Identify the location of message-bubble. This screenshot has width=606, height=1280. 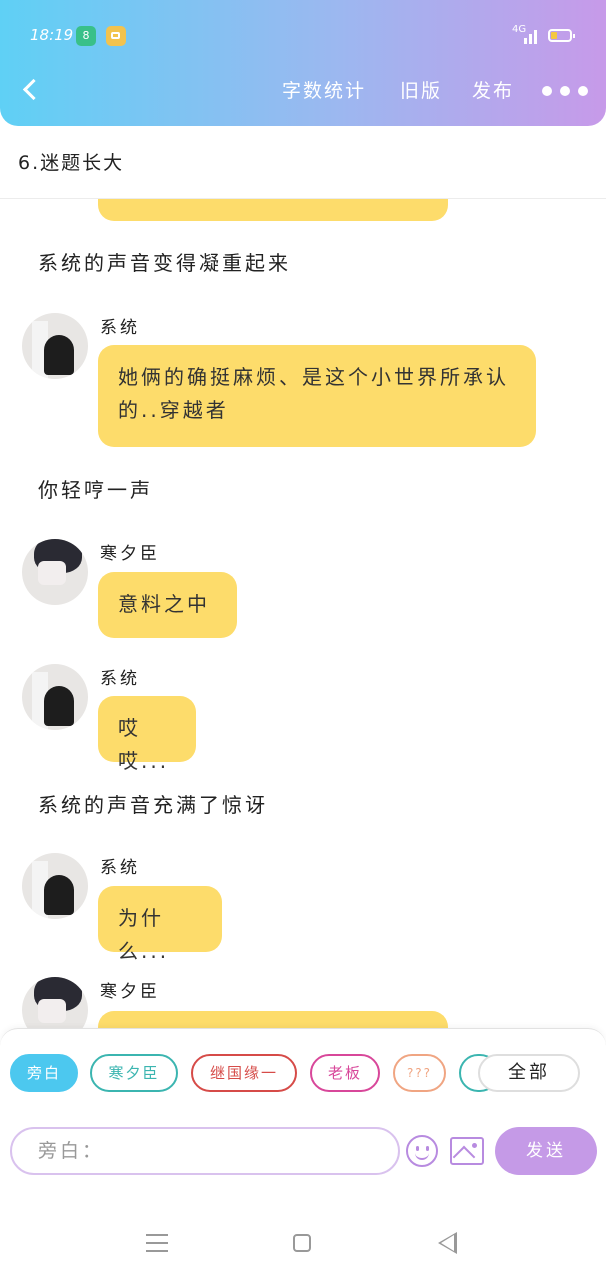
(273, 1019).